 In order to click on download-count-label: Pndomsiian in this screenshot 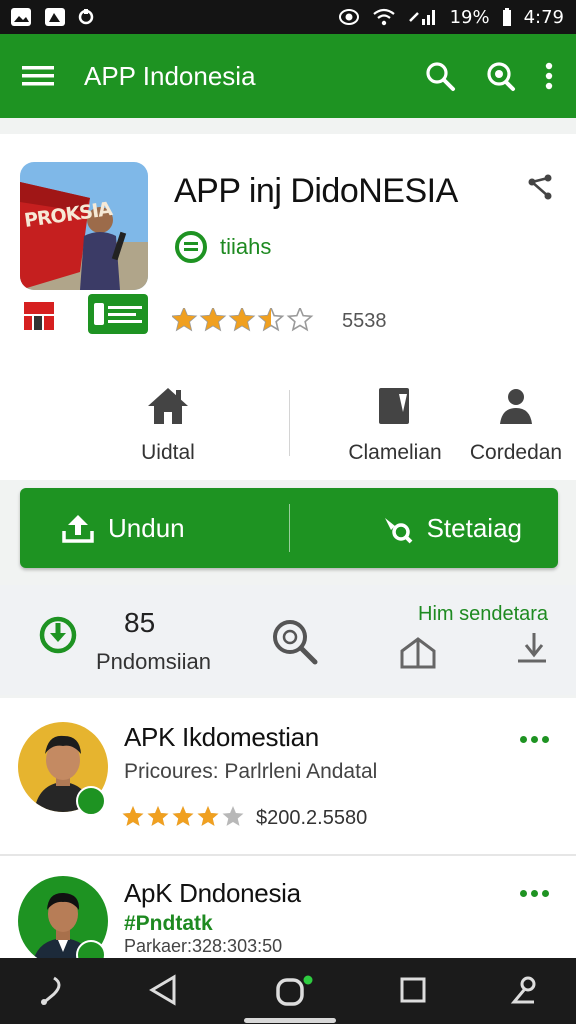, I will do `click(153, 661)`.